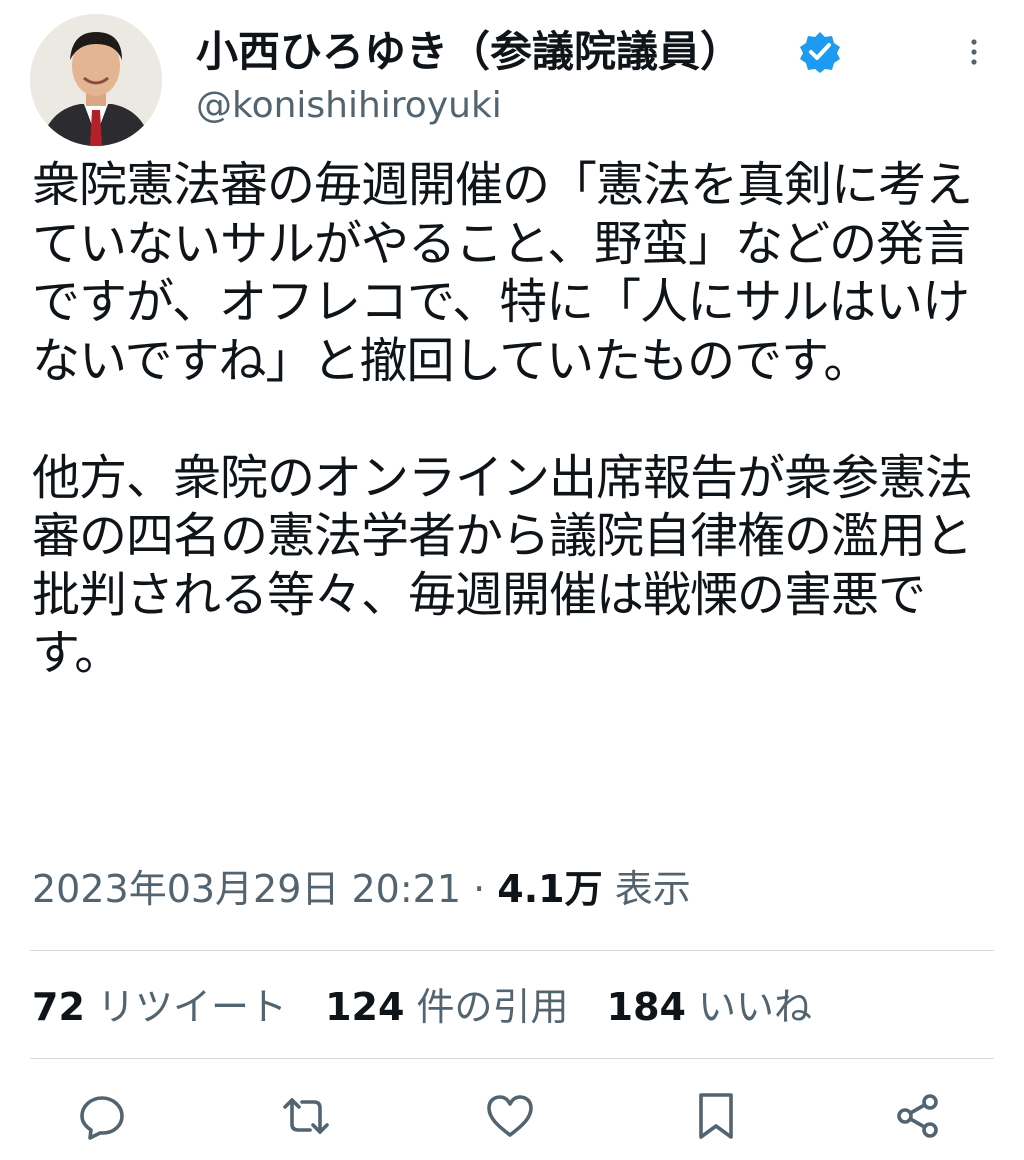 This screenshot has height=1160, width=1024. Describe the element at coordinates (96, 80) in the screenshot. I see `author-avatar` at that location.